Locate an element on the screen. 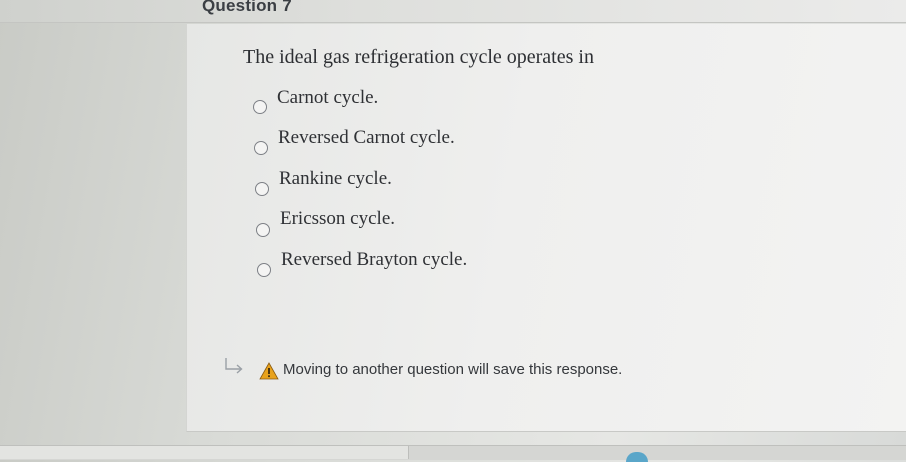 The height and width of the screenshot is (462, 906). warning-icon is located at coordinates (269, 371).